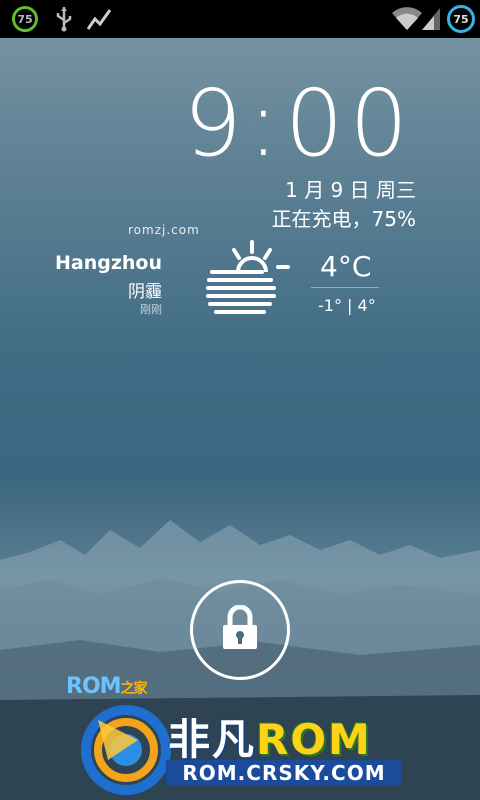 The width and height of the screenshot is (480, 800). I want to click on signal-icon, so click(431, 19).